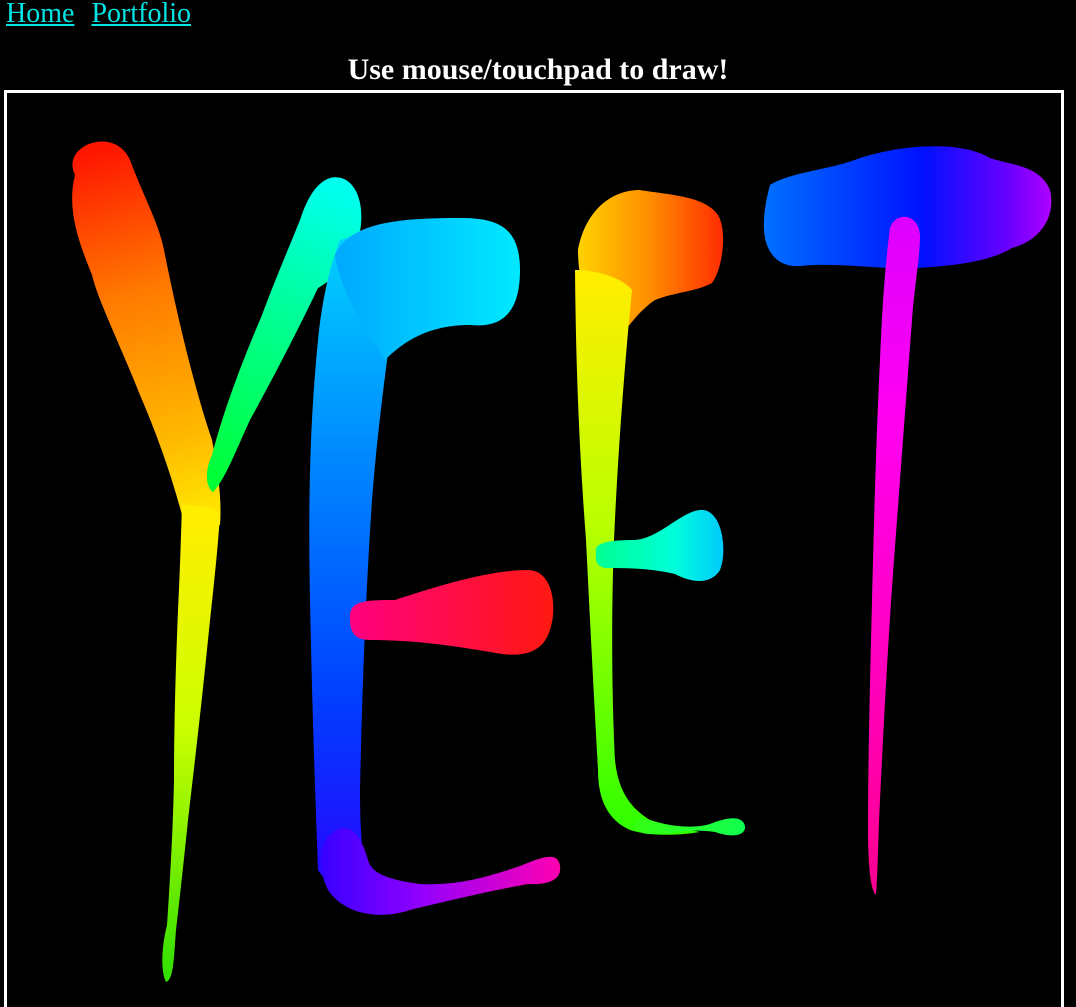 The height and width of the screenshot is (1007, 1076). What do you see at coordinates (40, 14) in the screenshot?
I see `home-link: Home` at bounding box center [40, 14].